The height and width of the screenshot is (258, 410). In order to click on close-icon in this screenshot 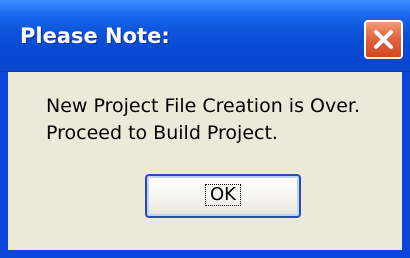, I will do `click(383, 39)`.